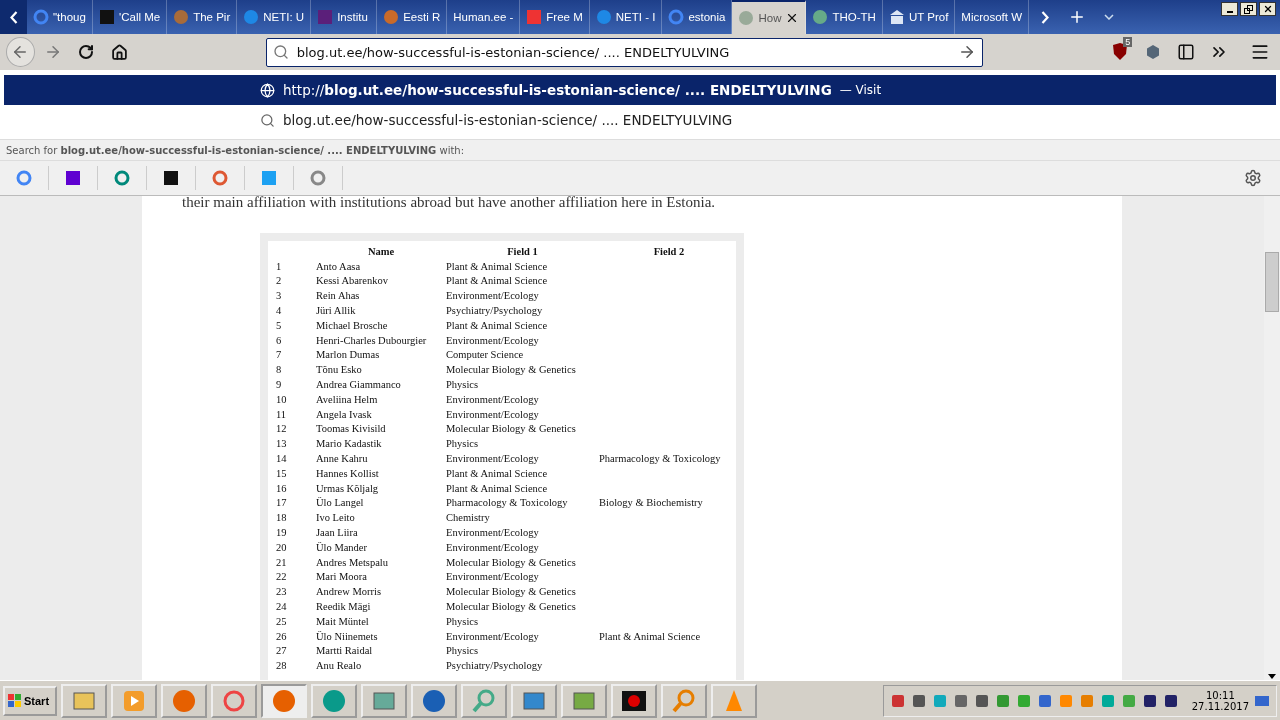 This screenshot has height=720, width=1280. I want to click on column-header: Field 1, so click(522, 251).